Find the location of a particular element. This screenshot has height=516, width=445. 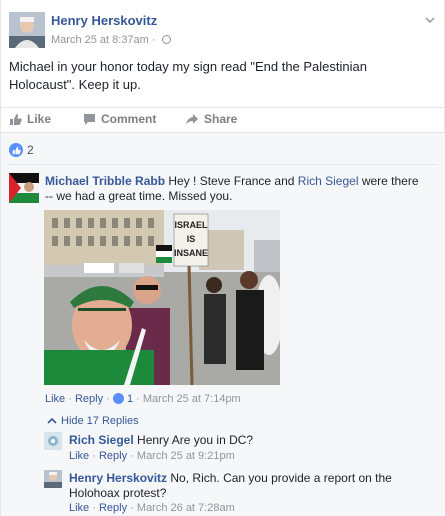

reply-author: Rich Siegel is located at coordinates (101, 440).